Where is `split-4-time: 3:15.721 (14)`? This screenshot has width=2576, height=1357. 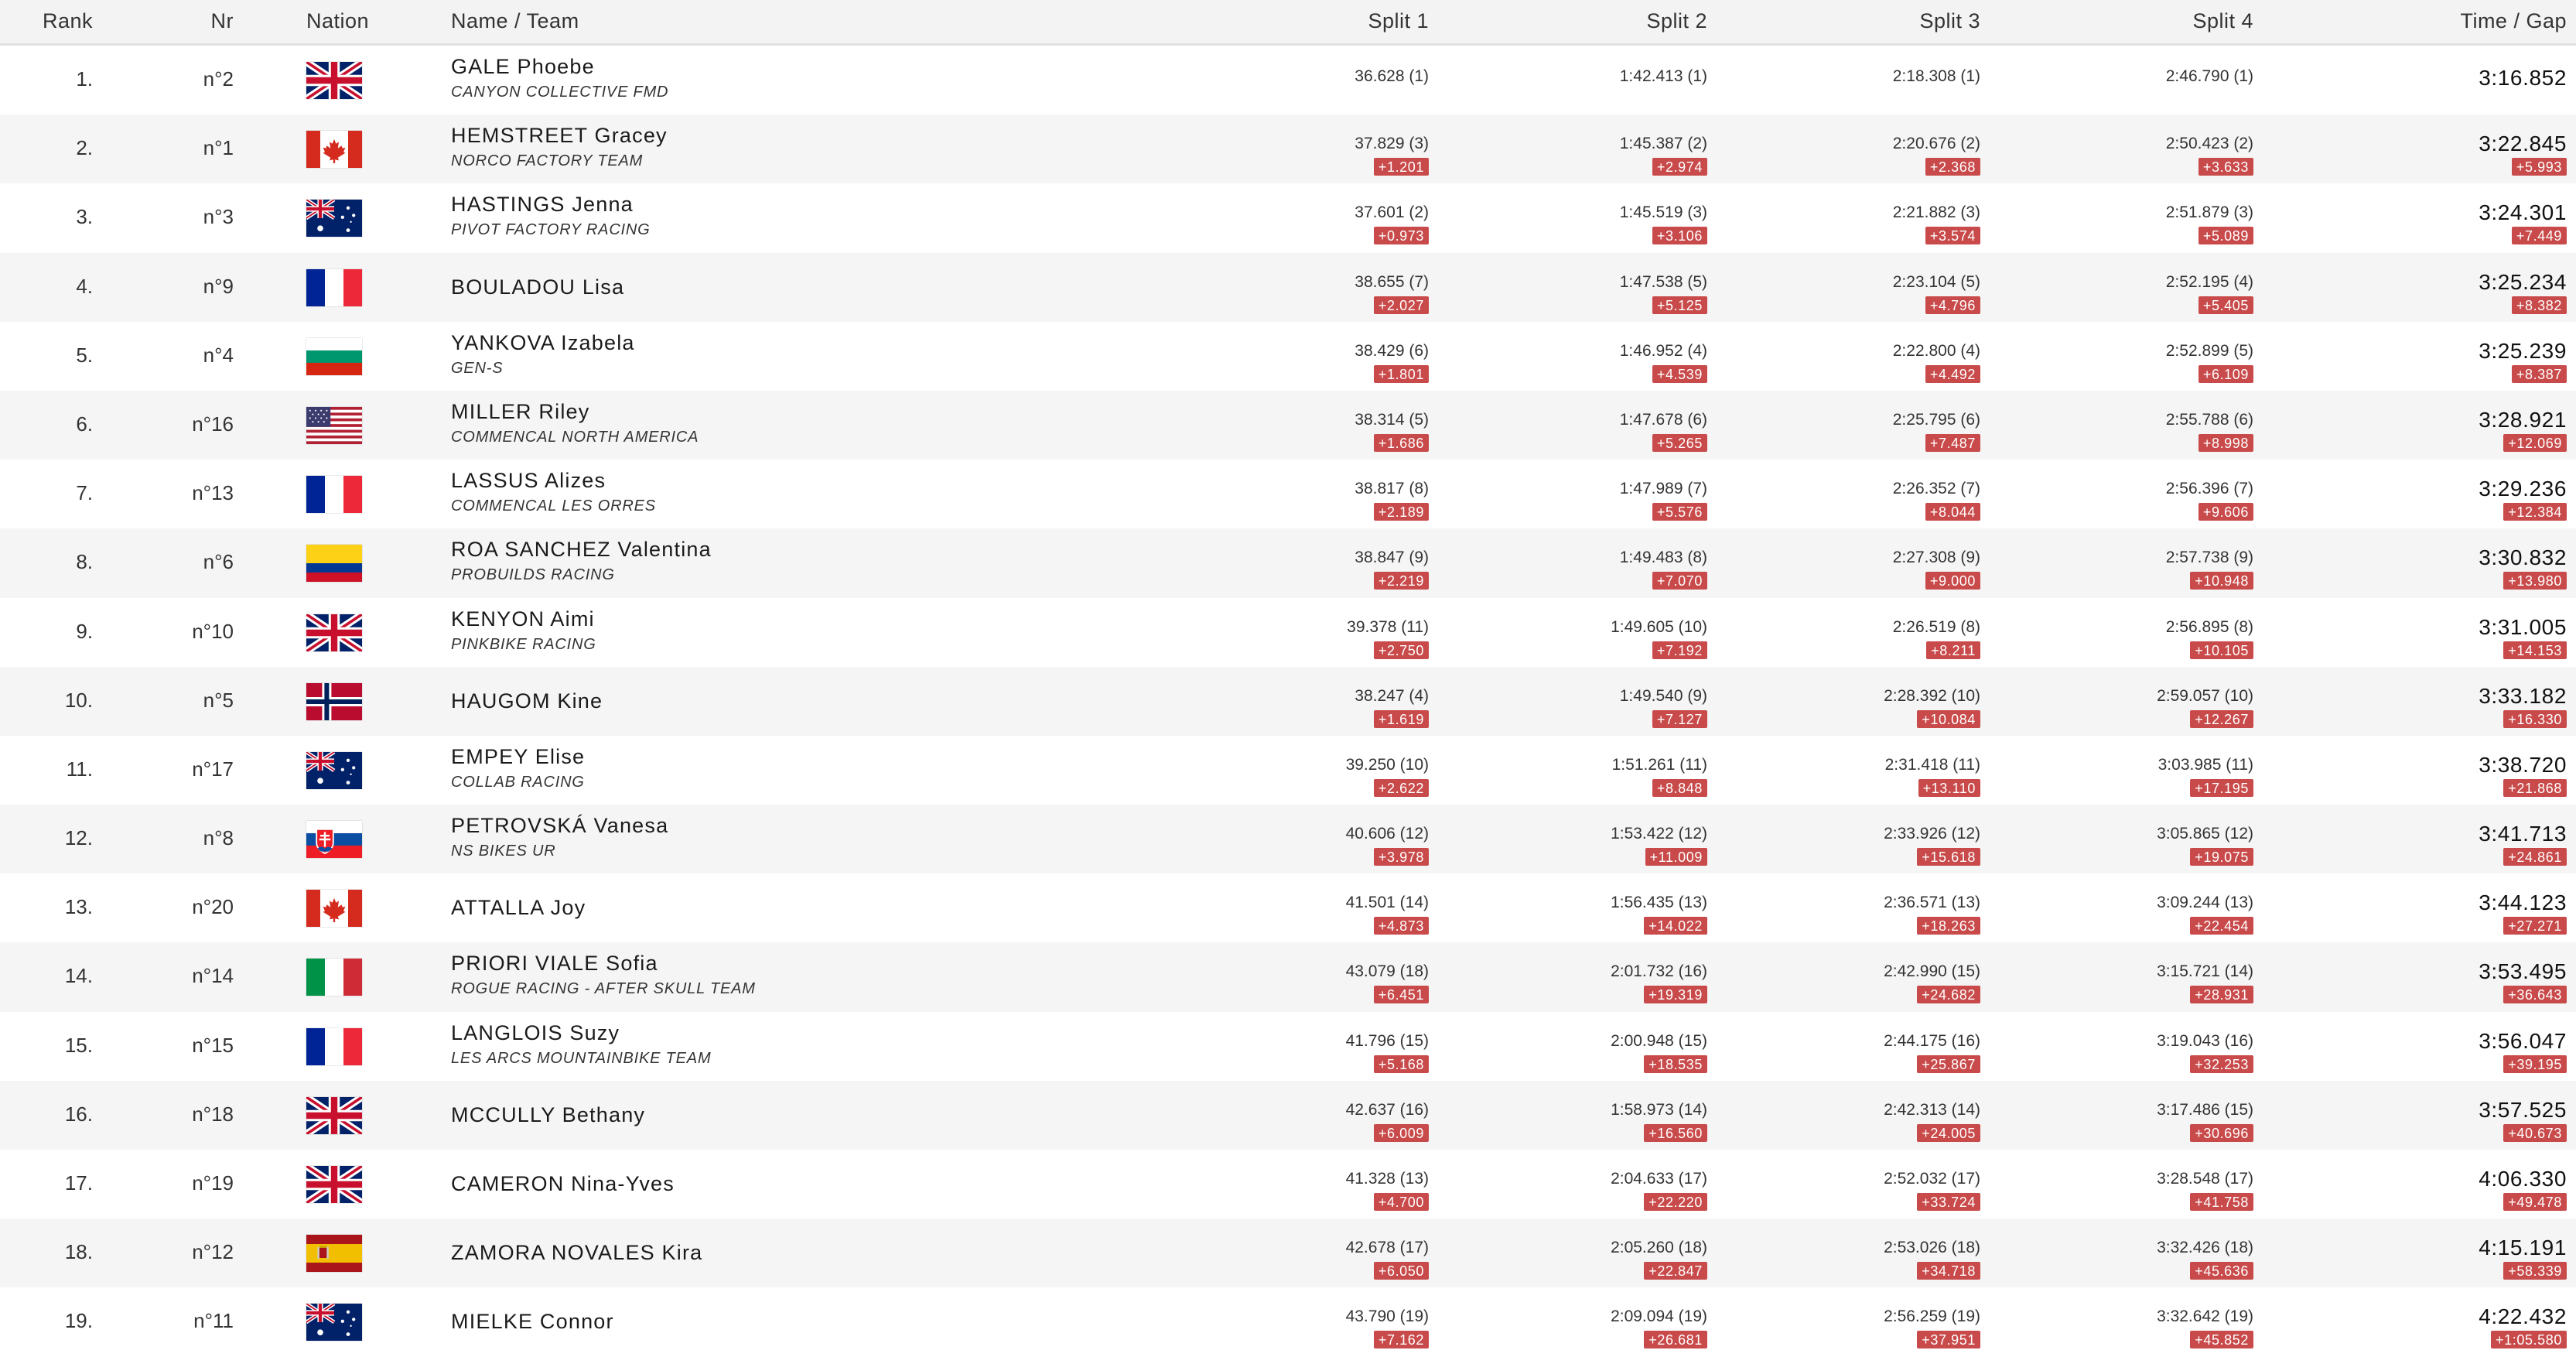 split-4-time: 3:15.721 (14) is located at coordinates (2205, 971).